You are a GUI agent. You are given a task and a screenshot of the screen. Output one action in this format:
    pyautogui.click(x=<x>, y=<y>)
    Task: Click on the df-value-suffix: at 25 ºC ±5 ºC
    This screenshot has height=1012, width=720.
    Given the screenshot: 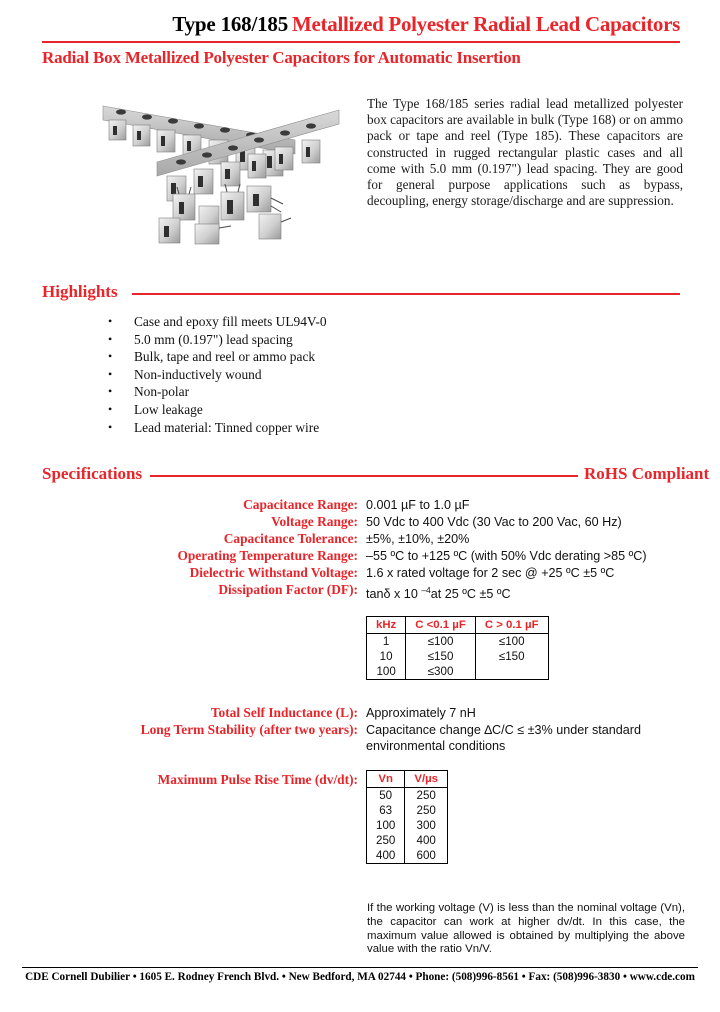 What is the action you would take?
    pyautogui.click(x=470, y=594)
    